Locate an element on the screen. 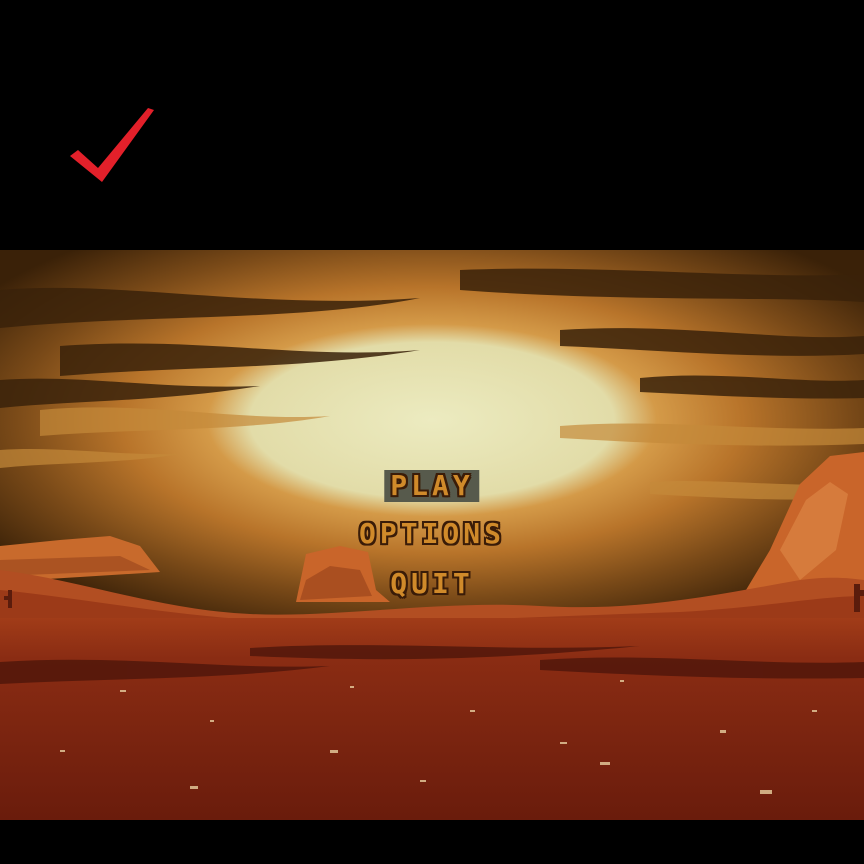 The height and width of the screenshot is (864, 864). options-button: OPTIONS is located at coordinates (432, 534).